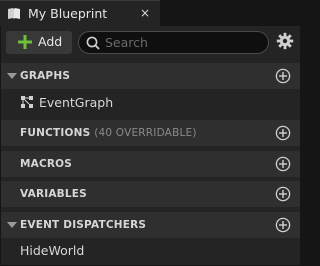  What do you see at coordinates (150, 225) in the screenshot?
I see `category-event-dispatchers: EVENT DISPATCHERS` at bounding box center [150, 225].